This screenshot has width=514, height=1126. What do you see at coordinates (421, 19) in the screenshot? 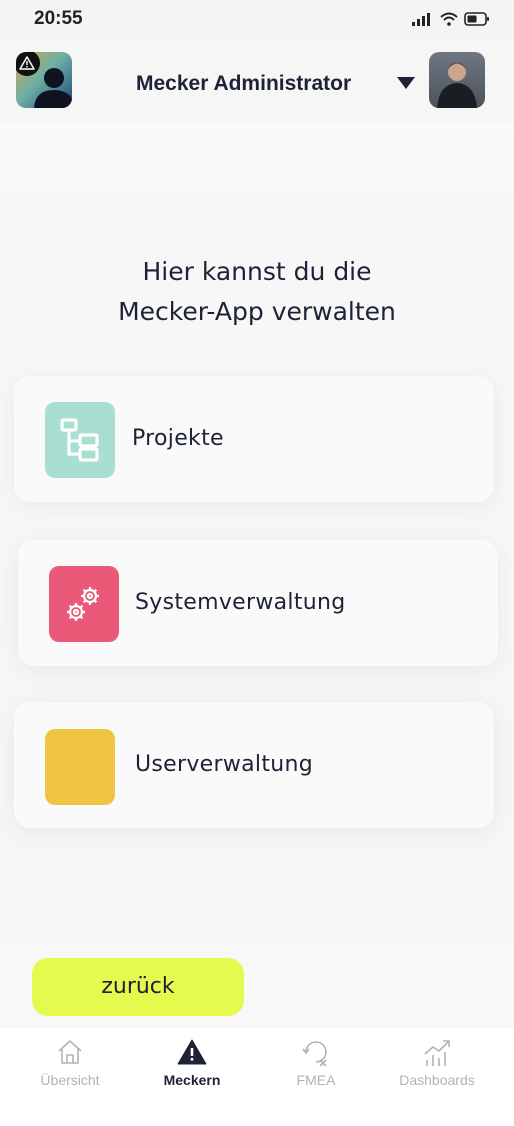
I see `signal-icon` at bounding box center [421, 19].